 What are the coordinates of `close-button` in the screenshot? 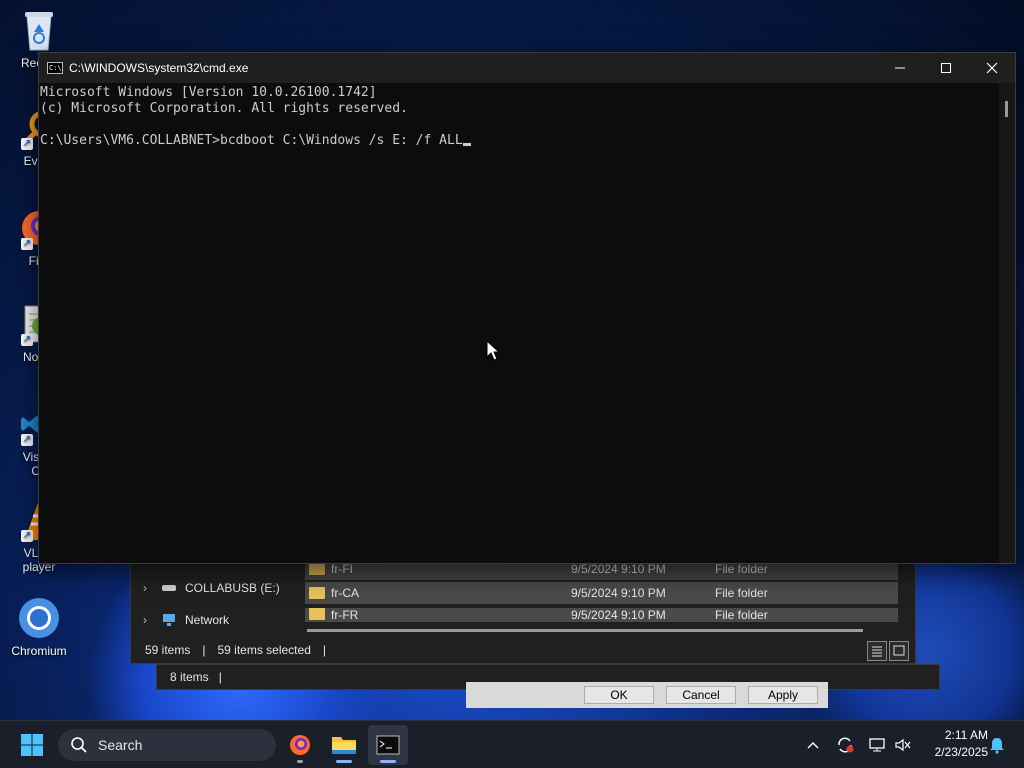 It's located at (992, 68).